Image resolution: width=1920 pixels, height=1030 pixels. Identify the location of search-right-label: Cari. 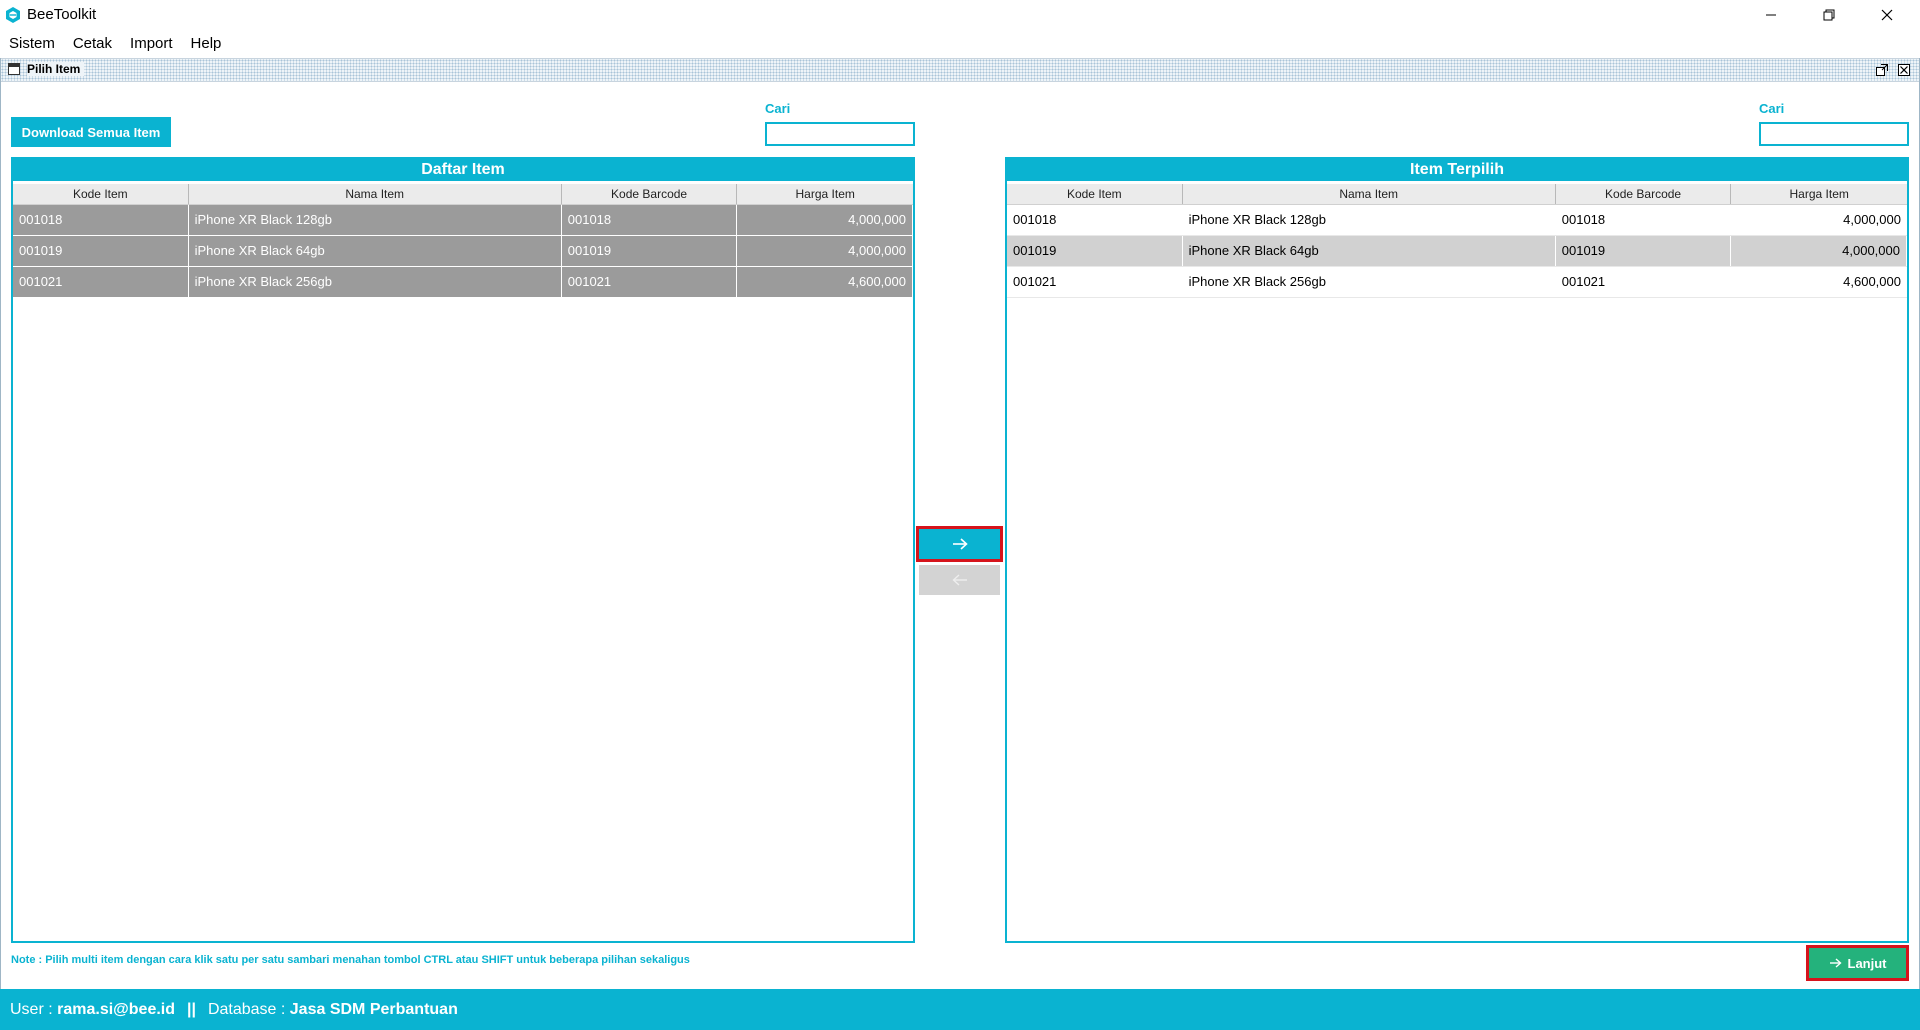
(1772, 108).